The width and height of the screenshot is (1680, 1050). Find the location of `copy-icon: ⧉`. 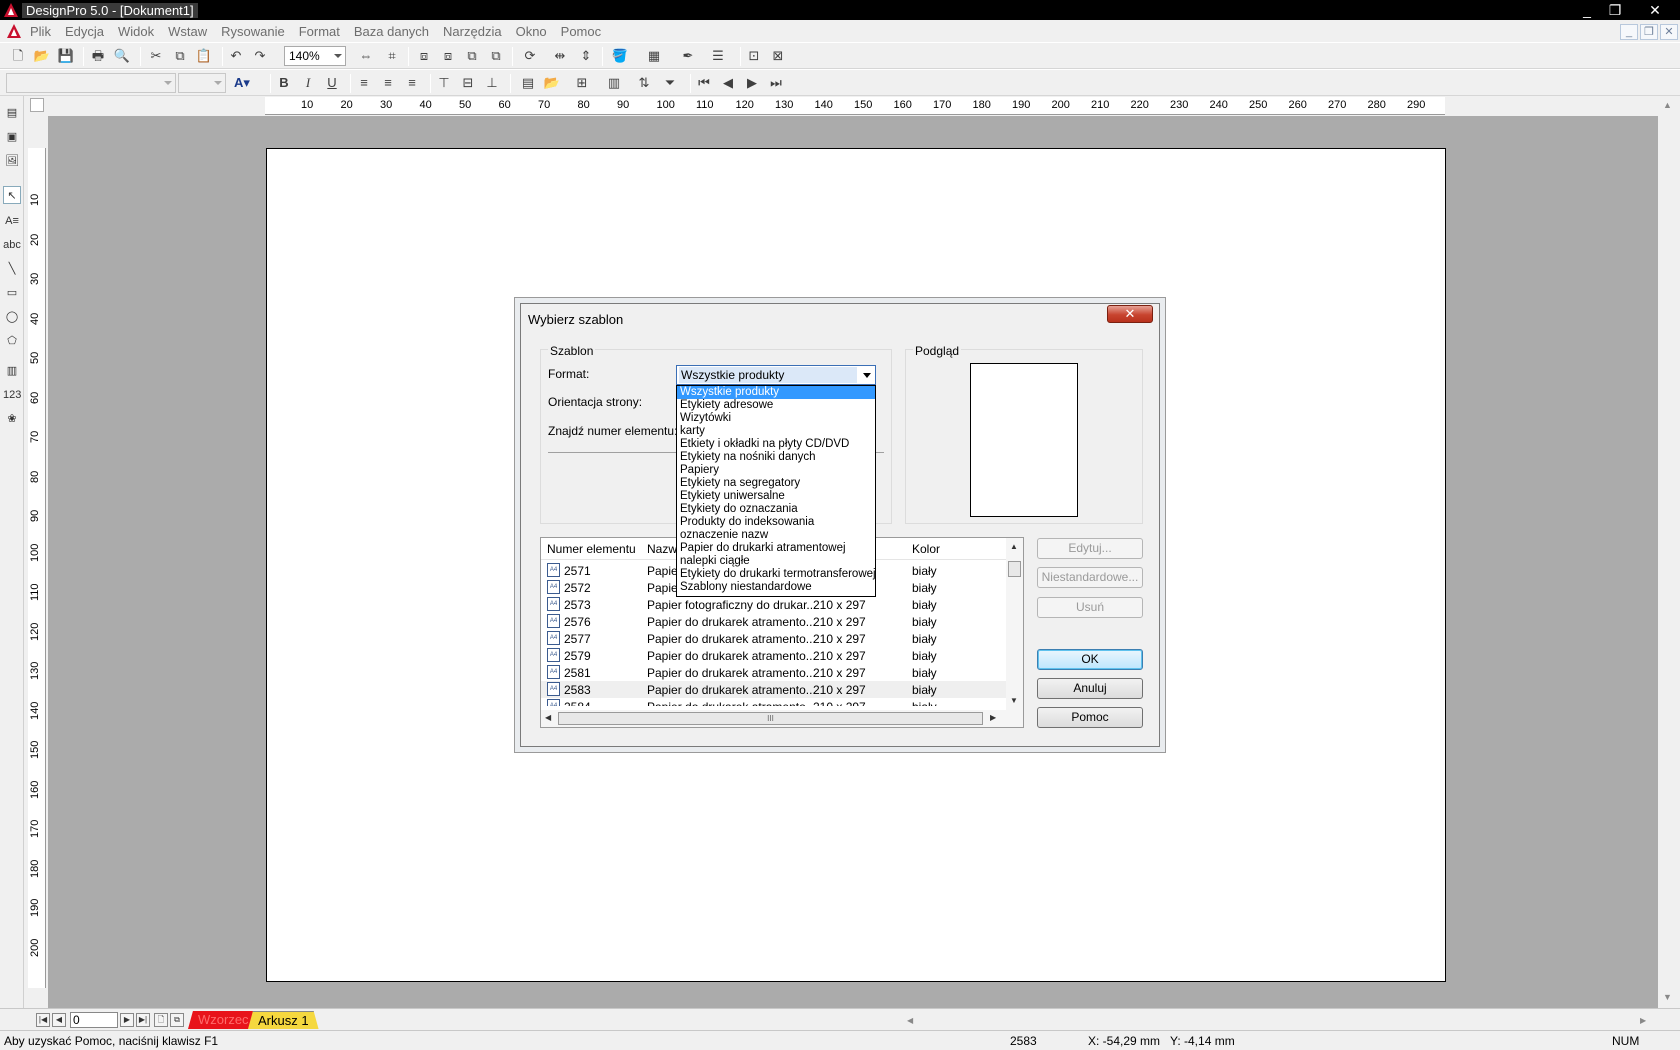

copy-icon: ⧉ is located at coordinates (180, 56).